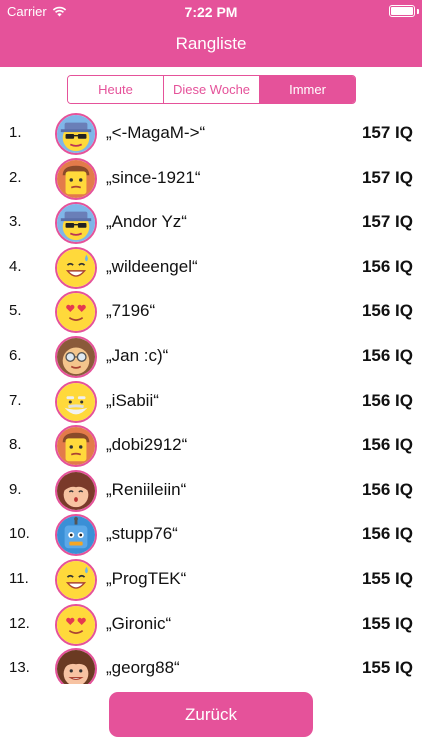  I want to click on player-name: „ProgTEK“, so click(146, 578).